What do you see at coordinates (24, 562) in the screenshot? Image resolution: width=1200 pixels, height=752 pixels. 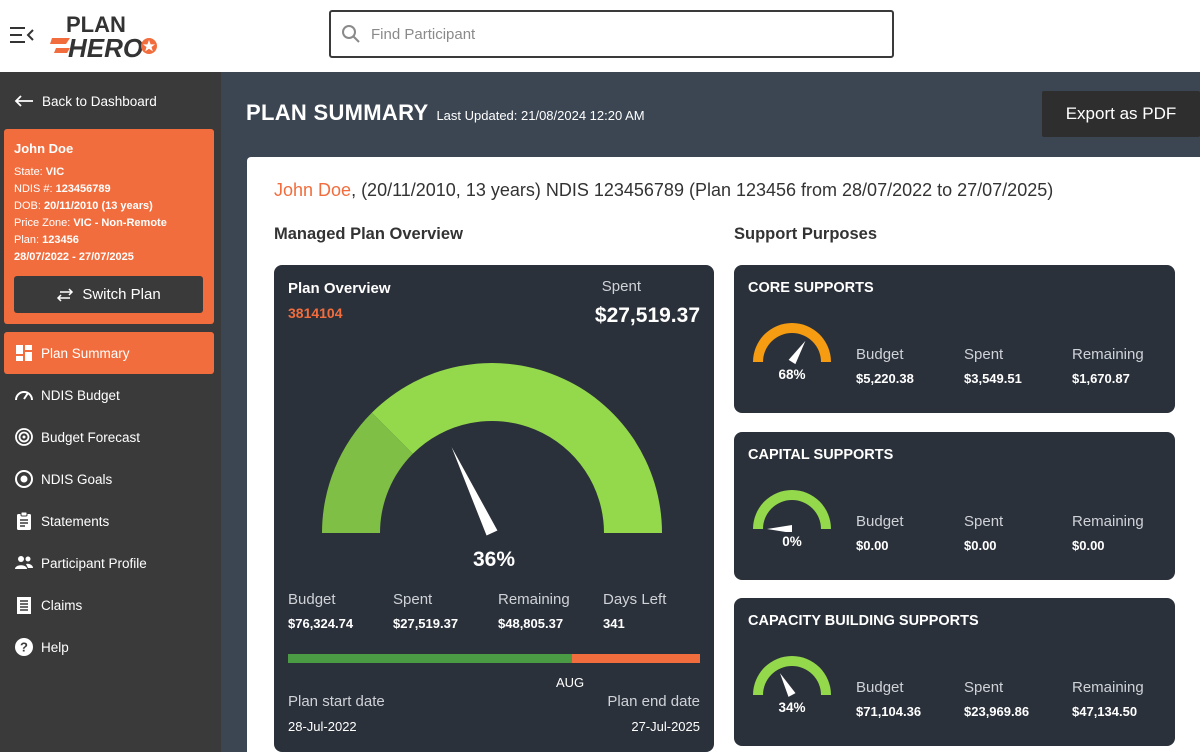 I see `people-icon` at bounding box center [24, 562].